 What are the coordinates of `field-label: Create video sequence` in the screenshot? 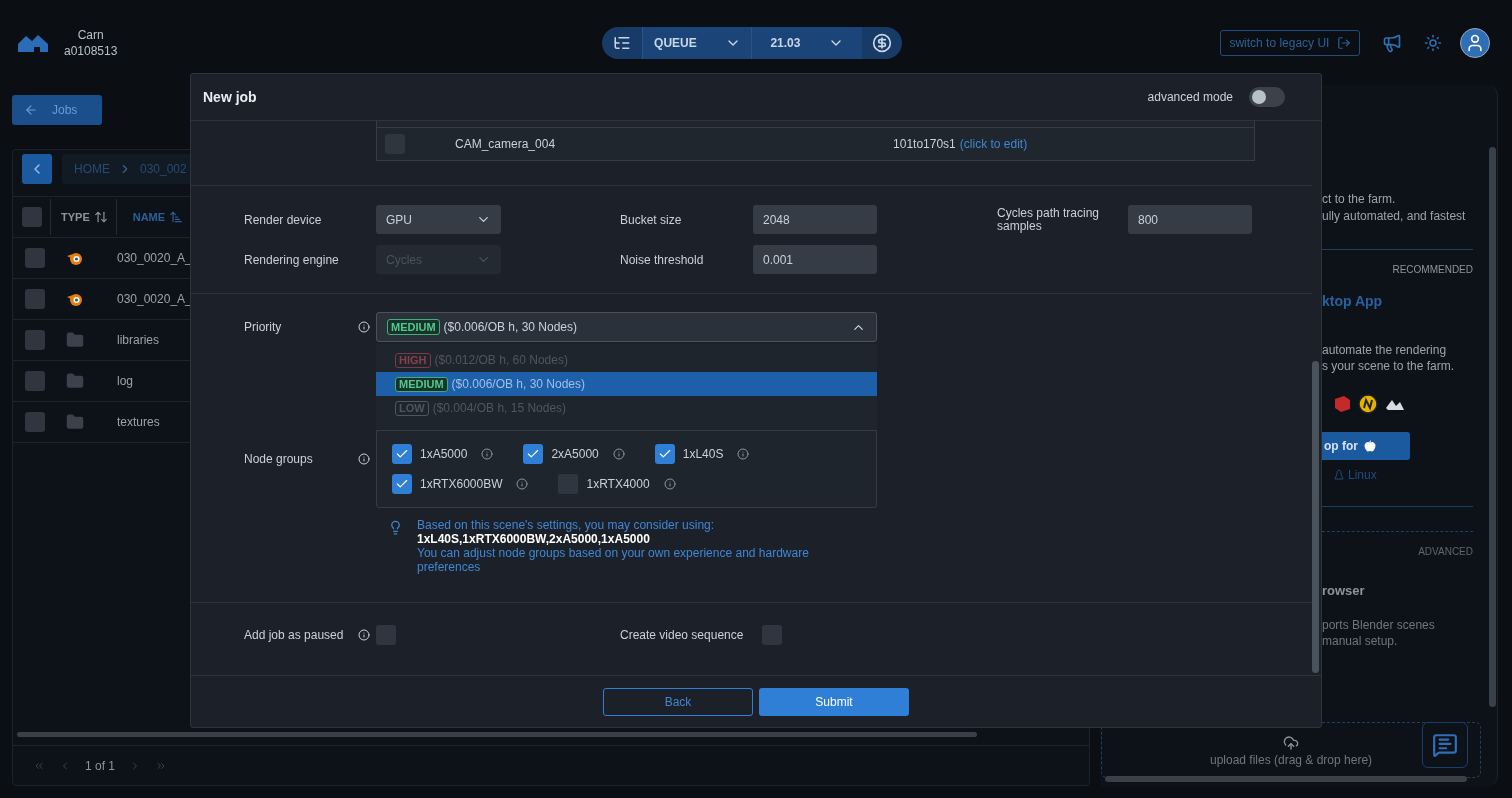 It's located at (682, 635).